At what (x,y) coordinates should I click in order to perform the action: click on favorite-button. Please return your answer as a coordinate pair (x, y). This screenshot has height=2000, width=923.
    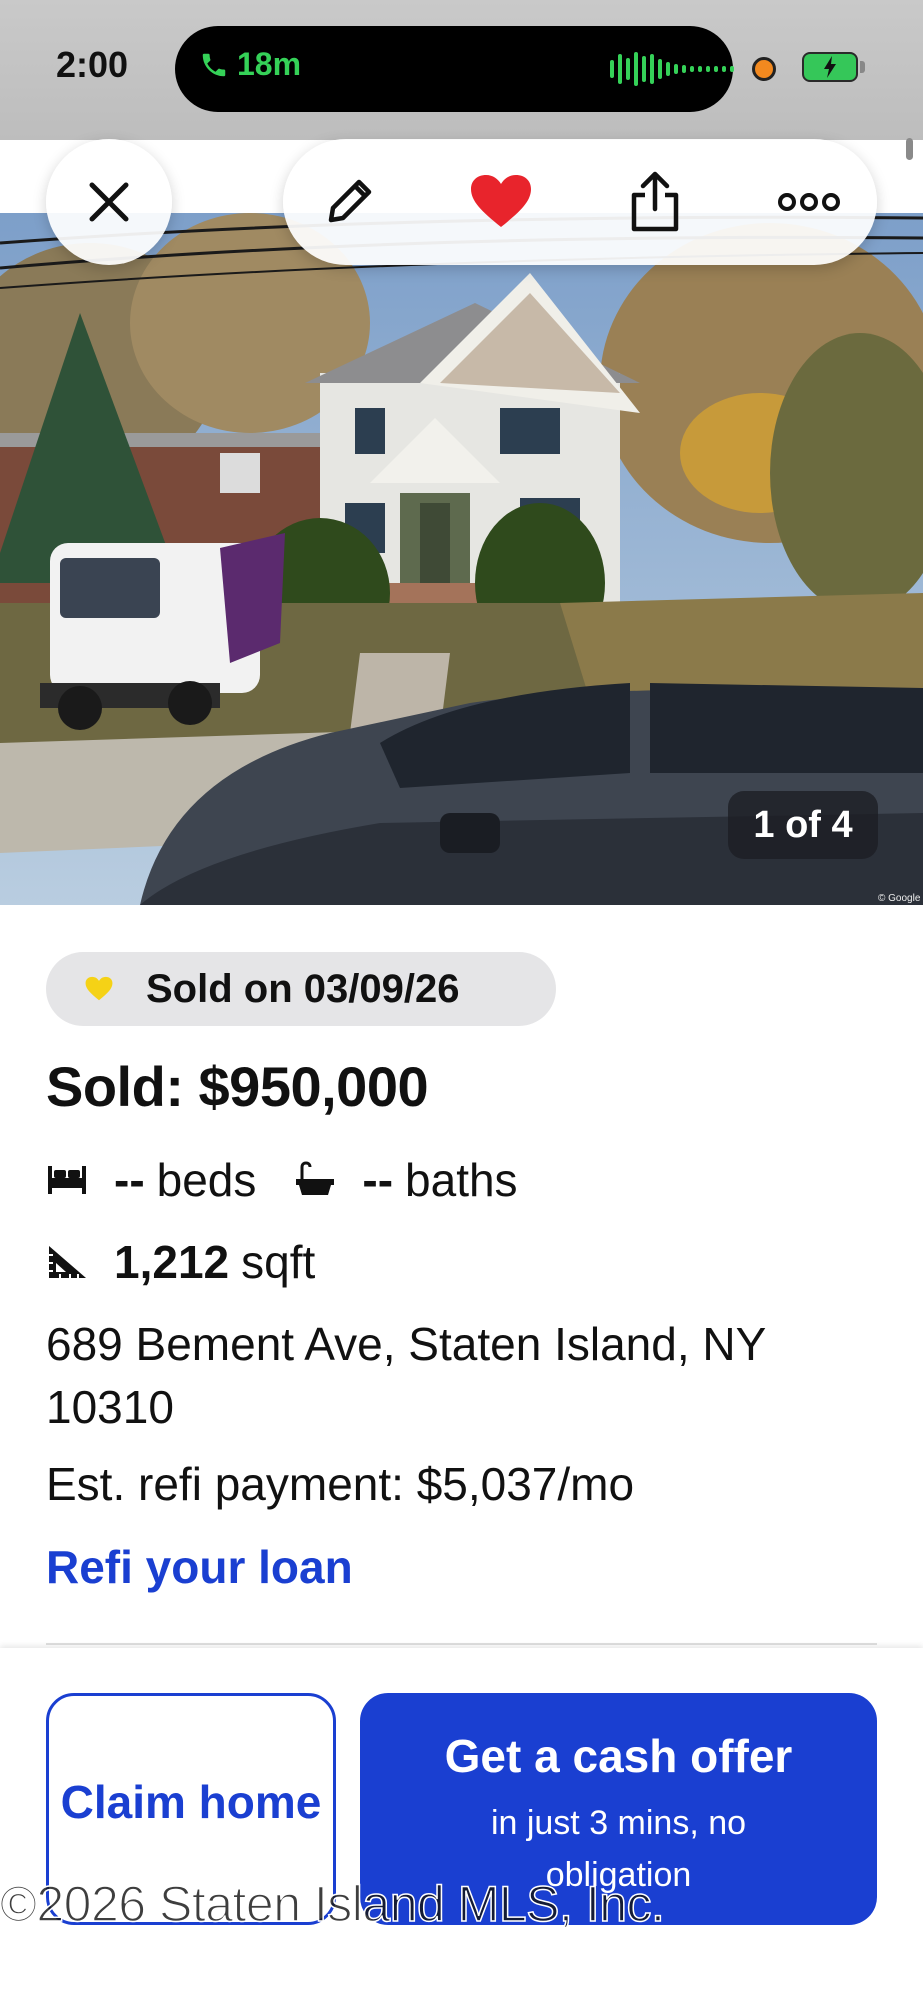
    Looking at the image, I should click on (501, 202).